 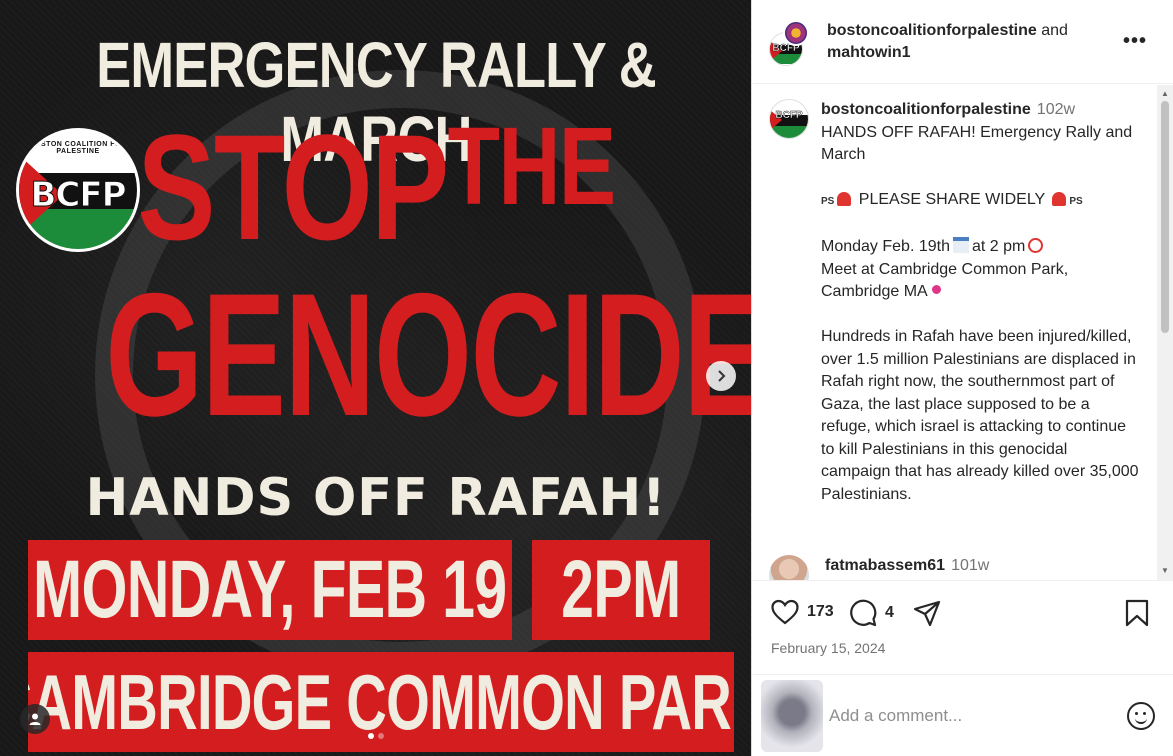 What do you see at coordinates (1135, 41) in the screenshot?
I see `more-options-button: •••` at bounding box center [1135, 41].